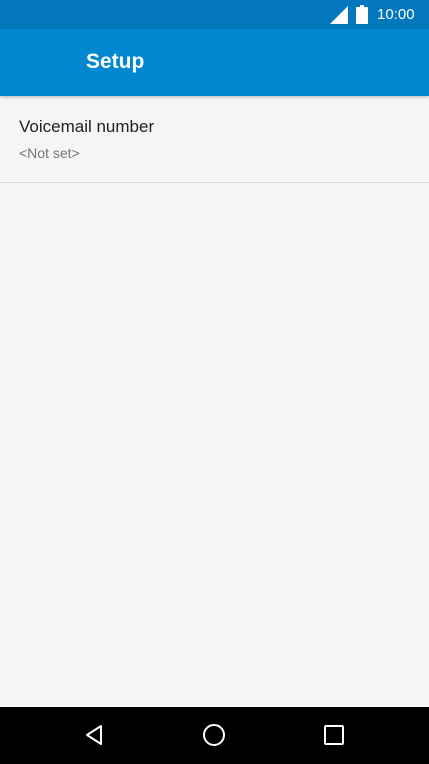 The height and width of the screenshot is (764, 429). What do you see at coordinates (115, 61) in the screenshot?
I see `page-title: Setup` at bounding box center [115, 61].